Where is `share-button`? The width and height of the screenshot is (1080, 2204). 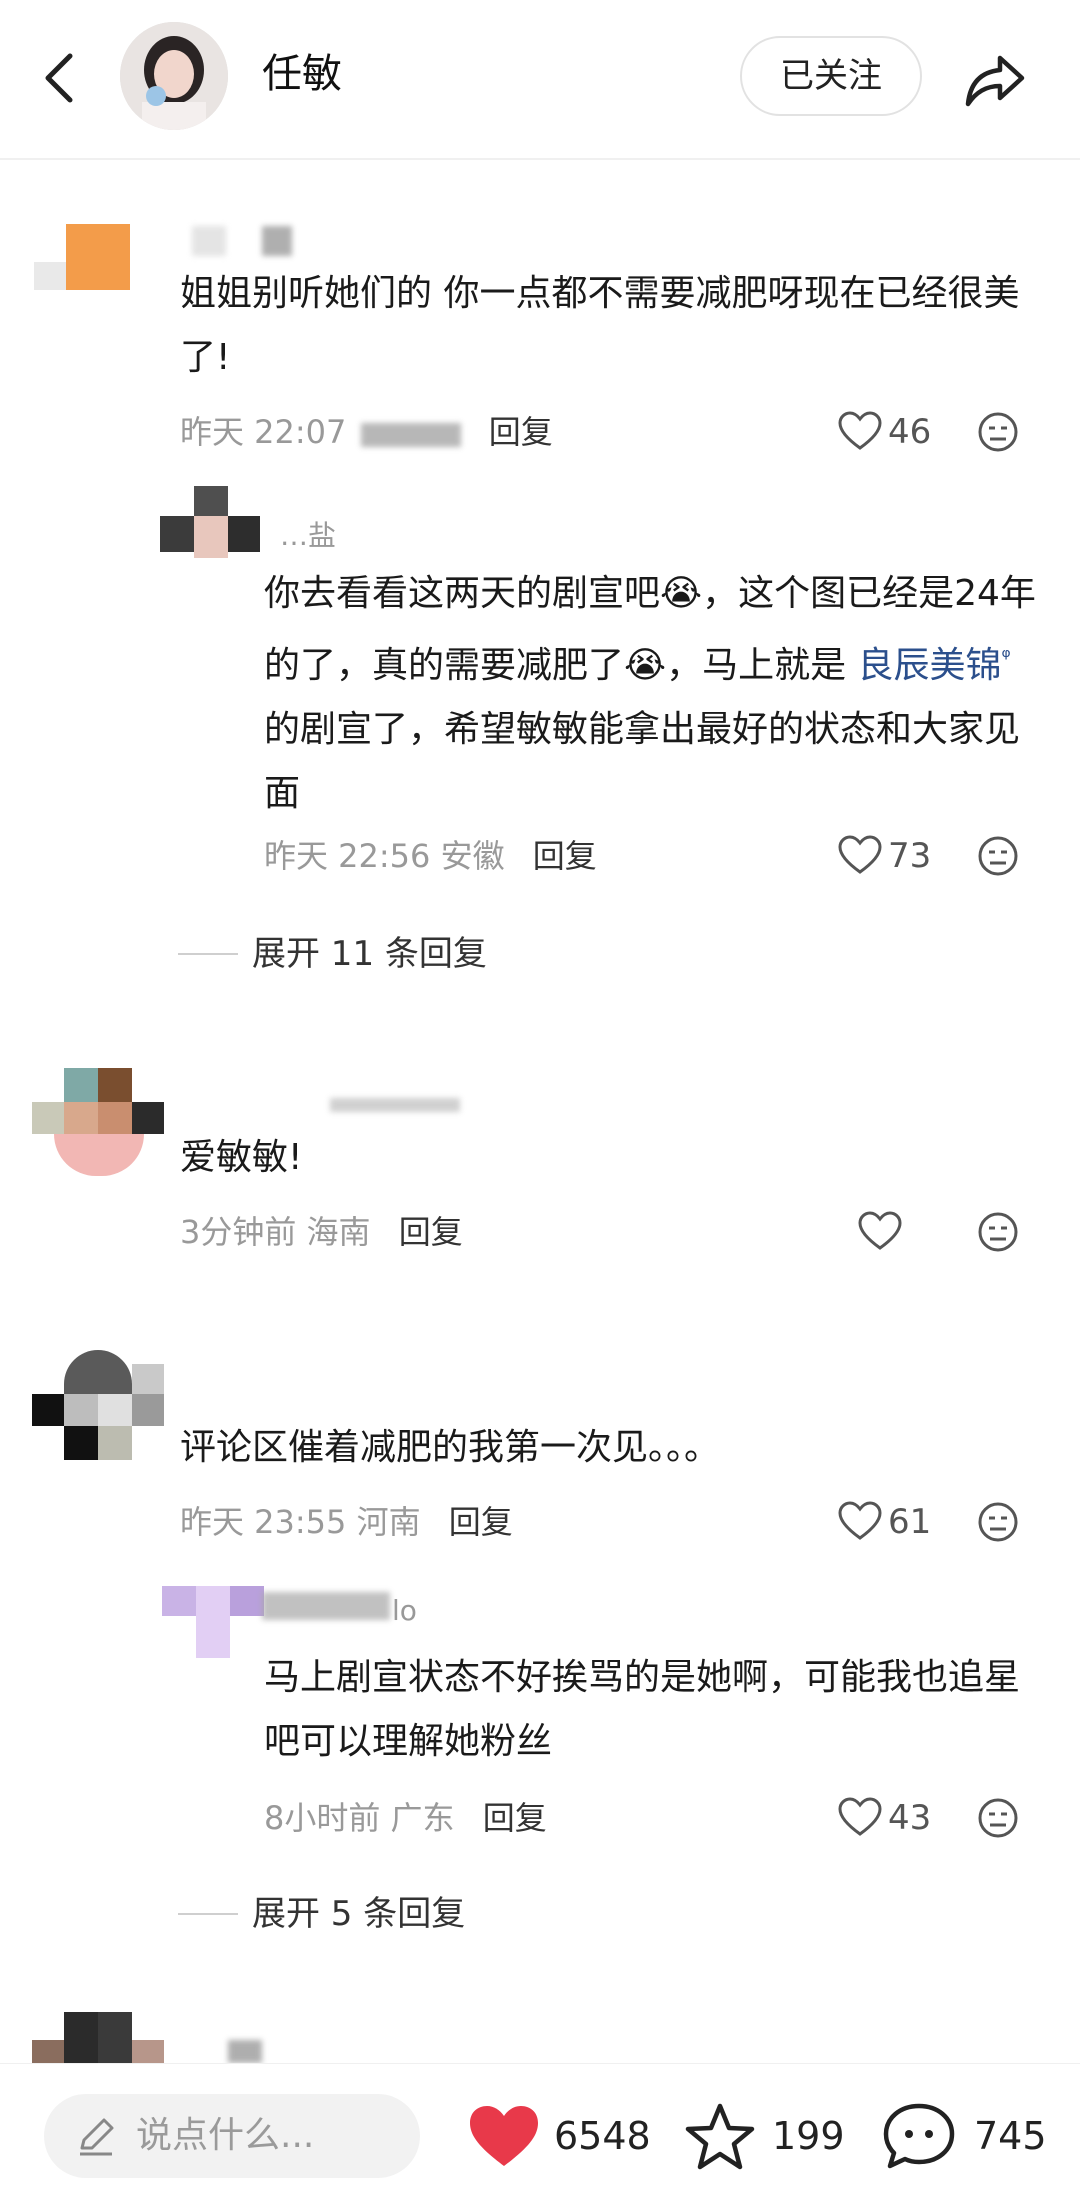
share-button is located at coordinates (995, 79).